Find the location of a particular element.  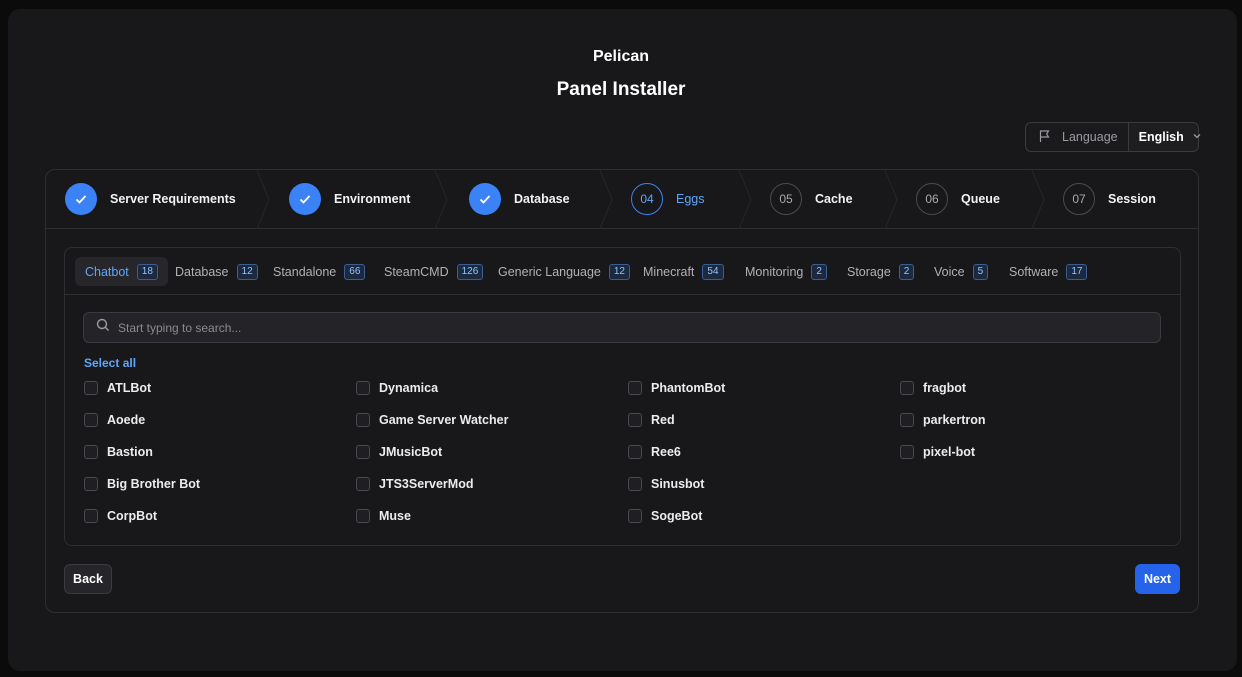

egg-option: Ree6 is located at coordinates (654, 452).